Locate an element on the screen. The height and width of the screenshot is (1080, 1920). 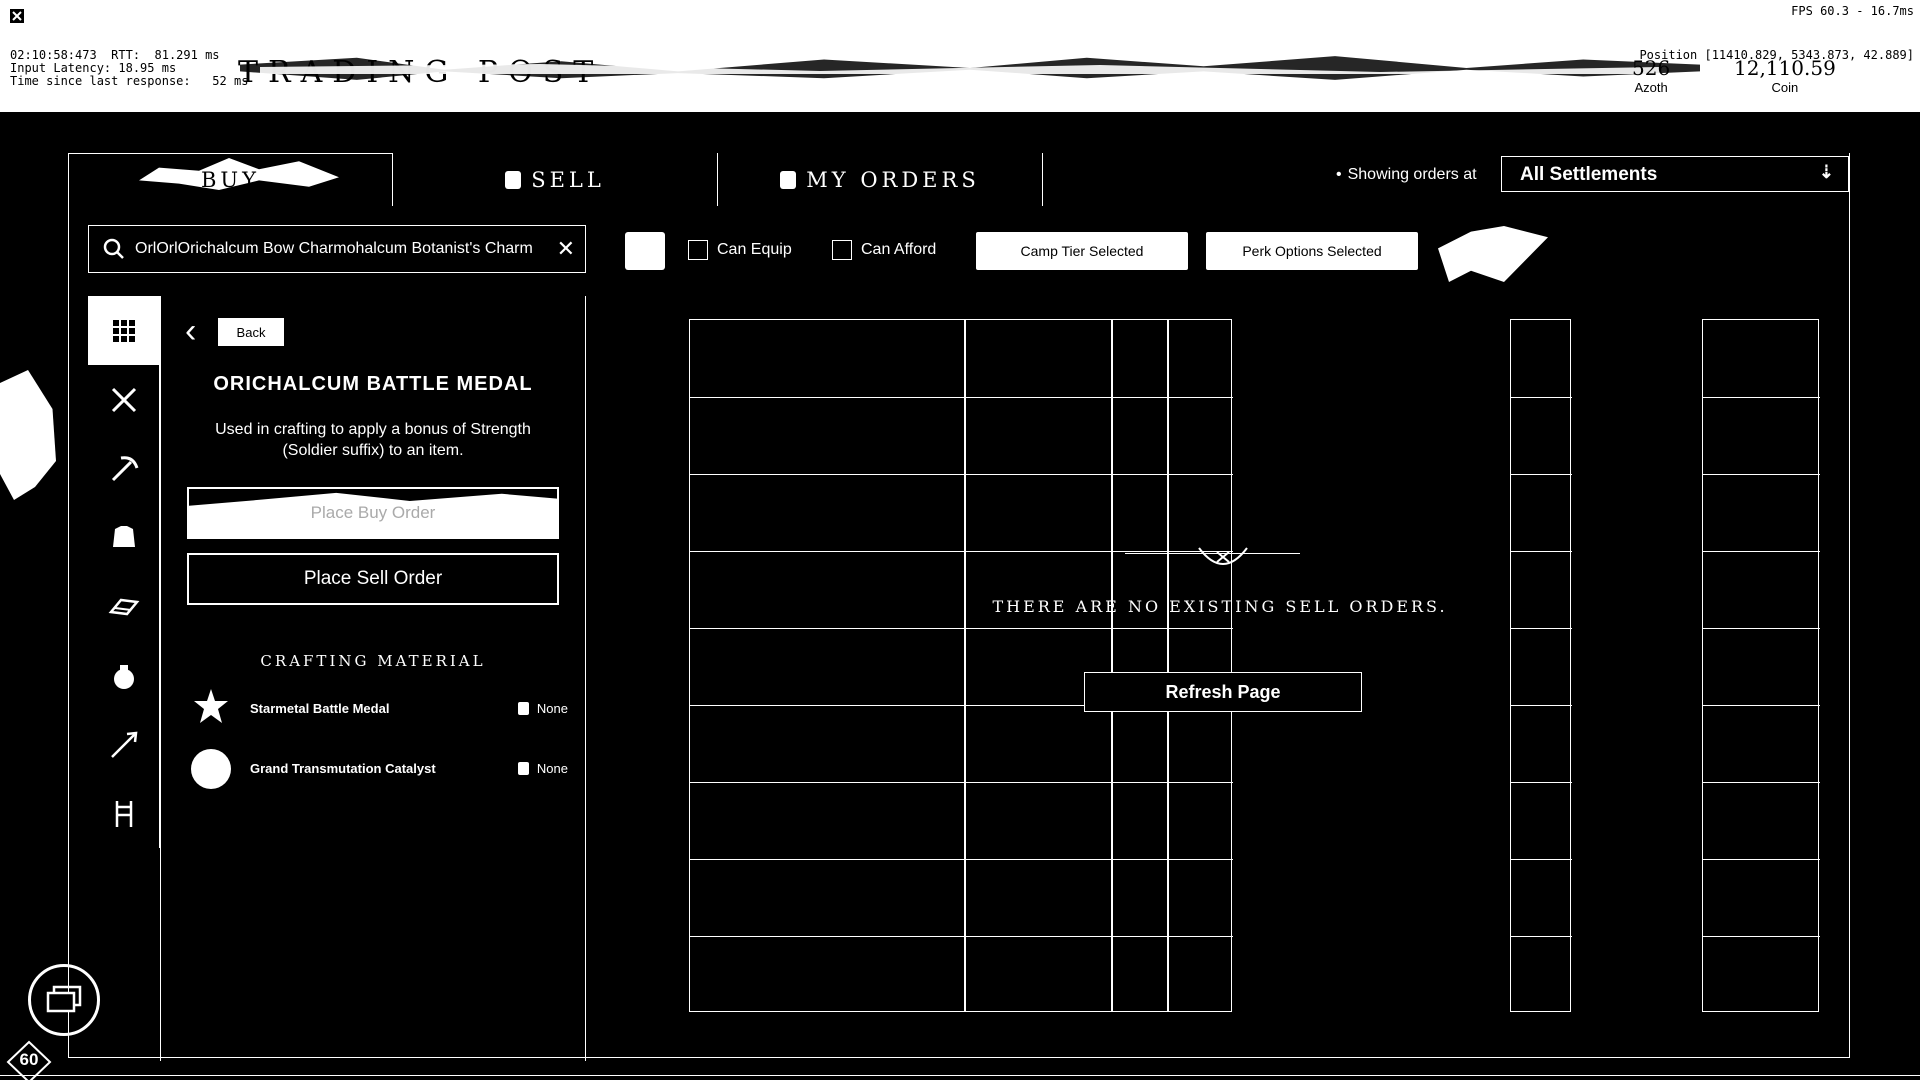
material-row: Grand Transmutation Catalyst None is located at coordinates (378, 768).